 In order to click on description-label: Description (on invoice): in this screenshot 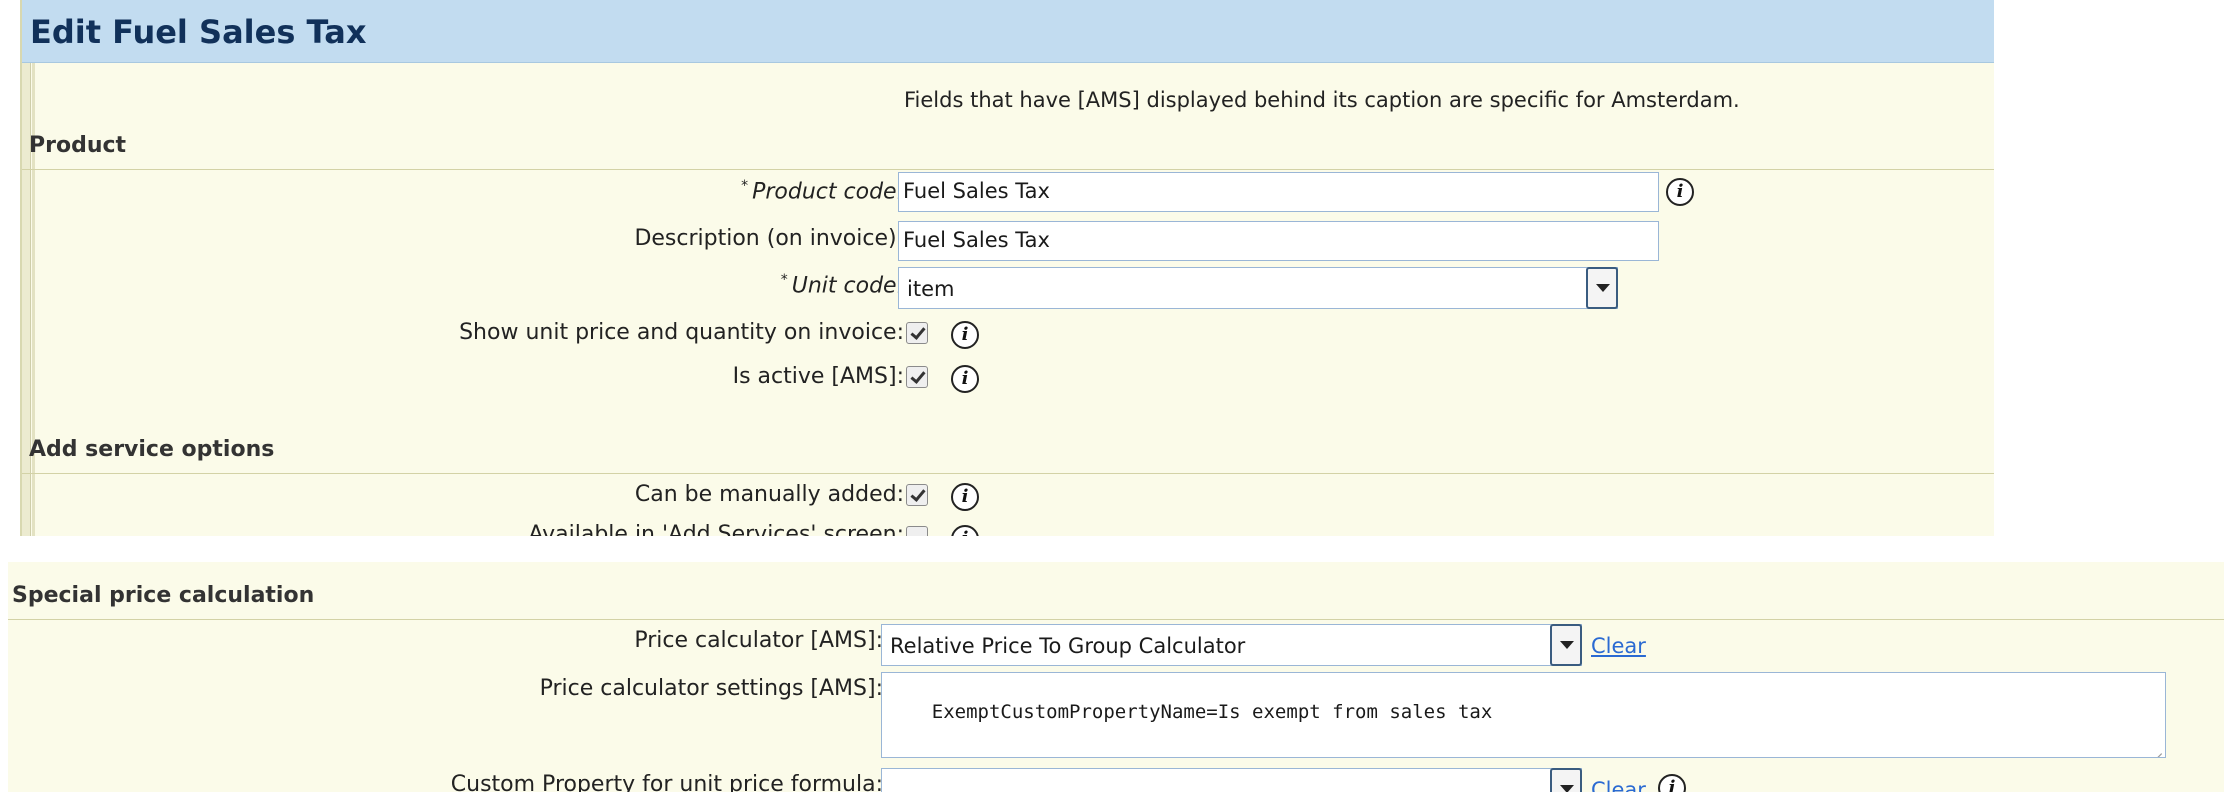, I will do `click(769, 238)`.